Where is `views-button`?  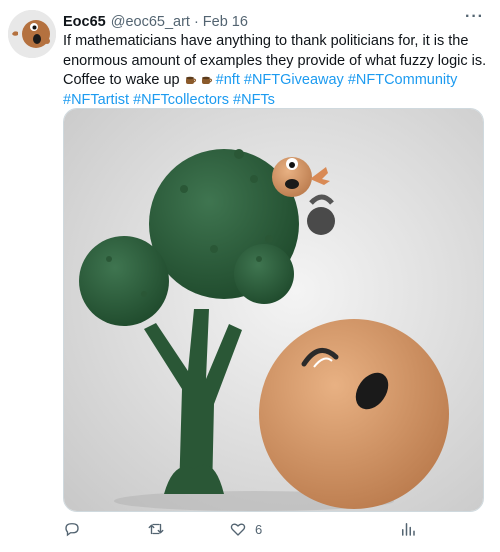 views-button is located at coordinates (408, 529).